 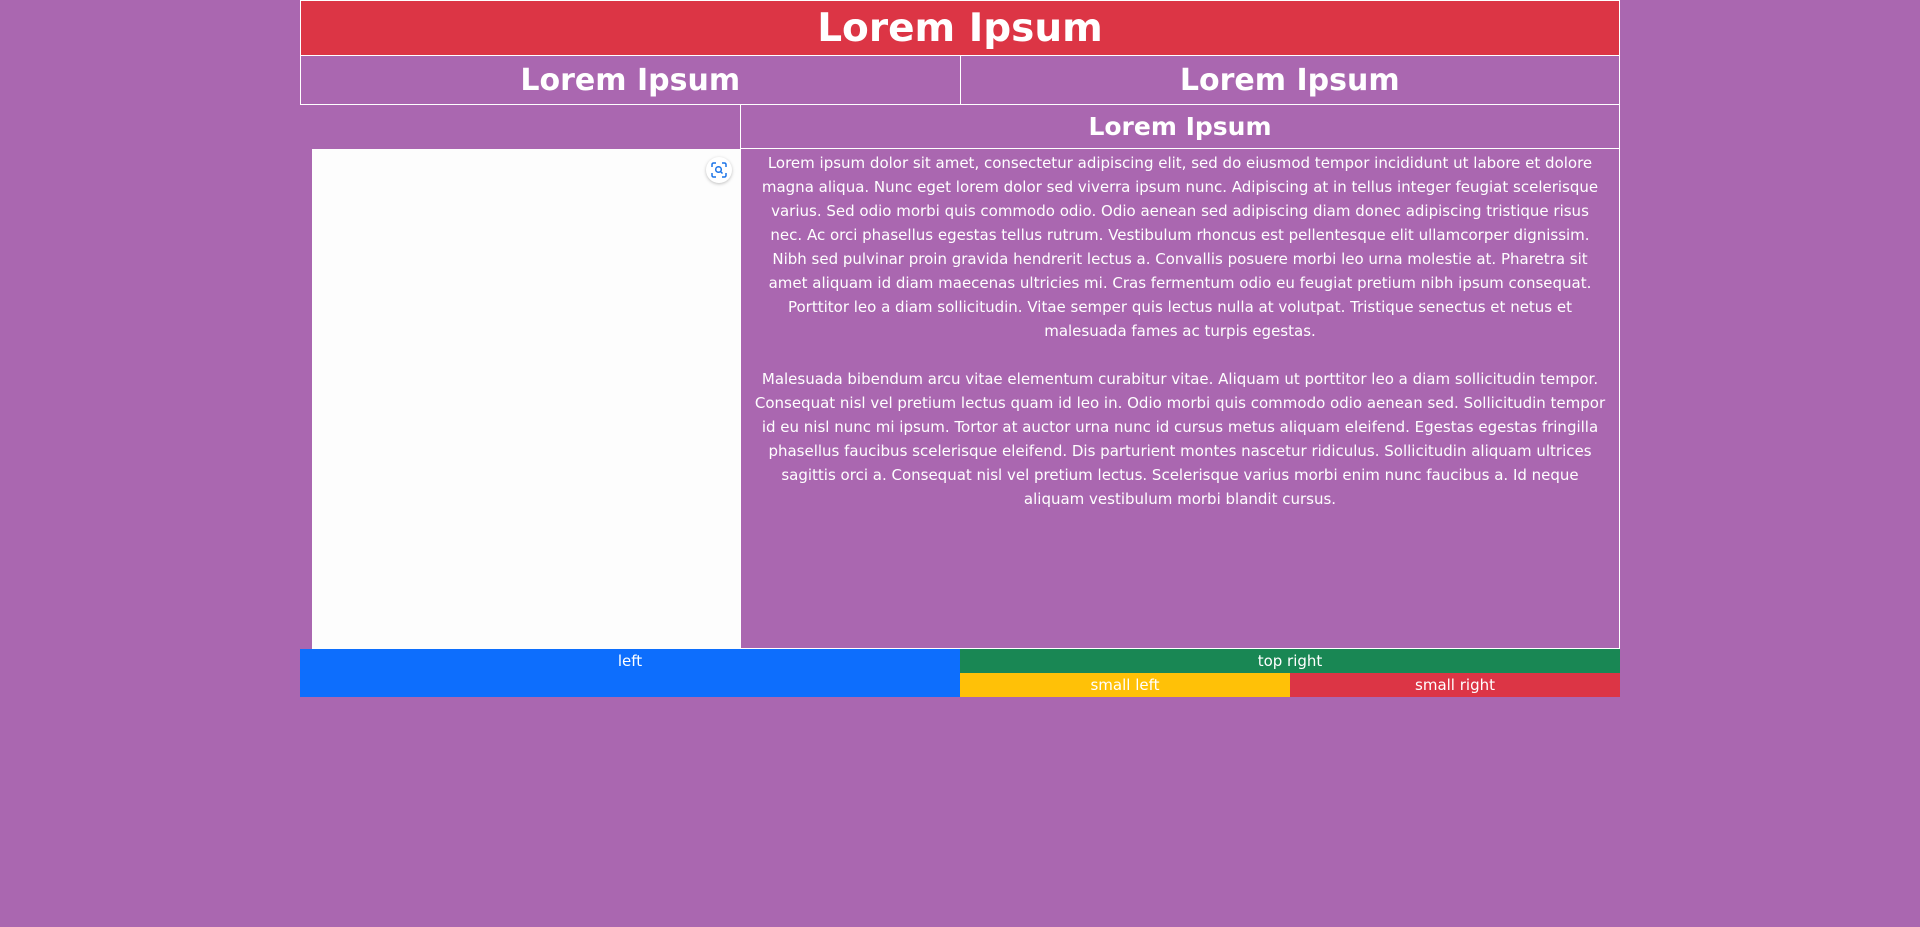 What do you see at coordinates (630, 673) in the screenshot?
I see `left-block: left` at bounding box center [630, 673].